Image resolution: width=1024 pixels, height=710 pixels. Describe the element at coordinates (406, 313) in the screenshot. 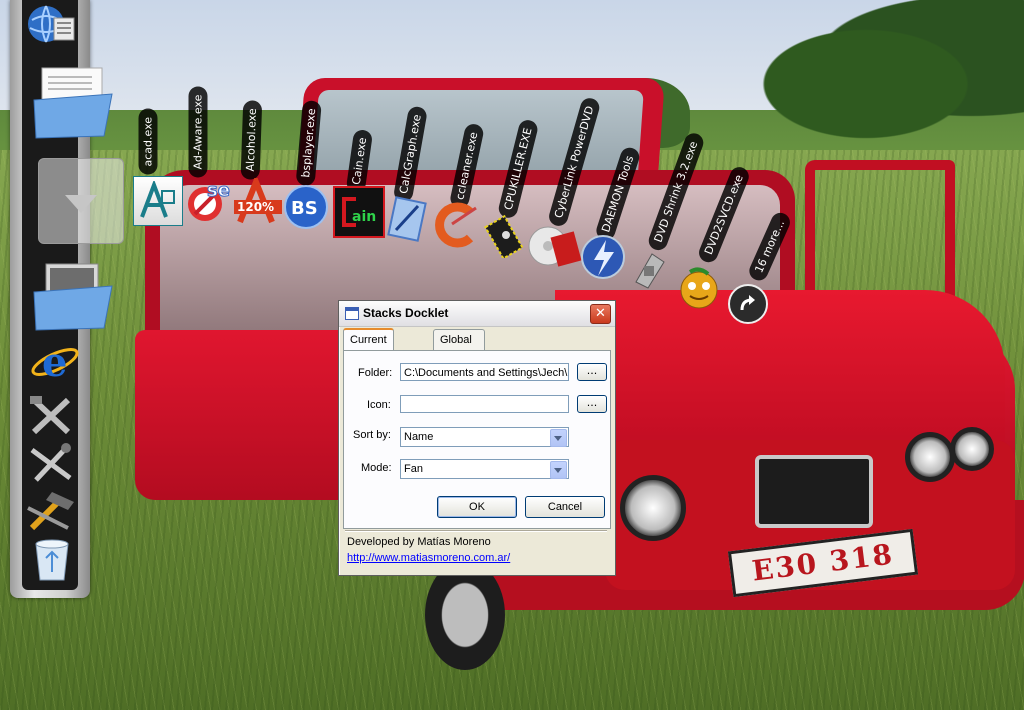

I see `dialog-title: Stacks Docklet` at that location.